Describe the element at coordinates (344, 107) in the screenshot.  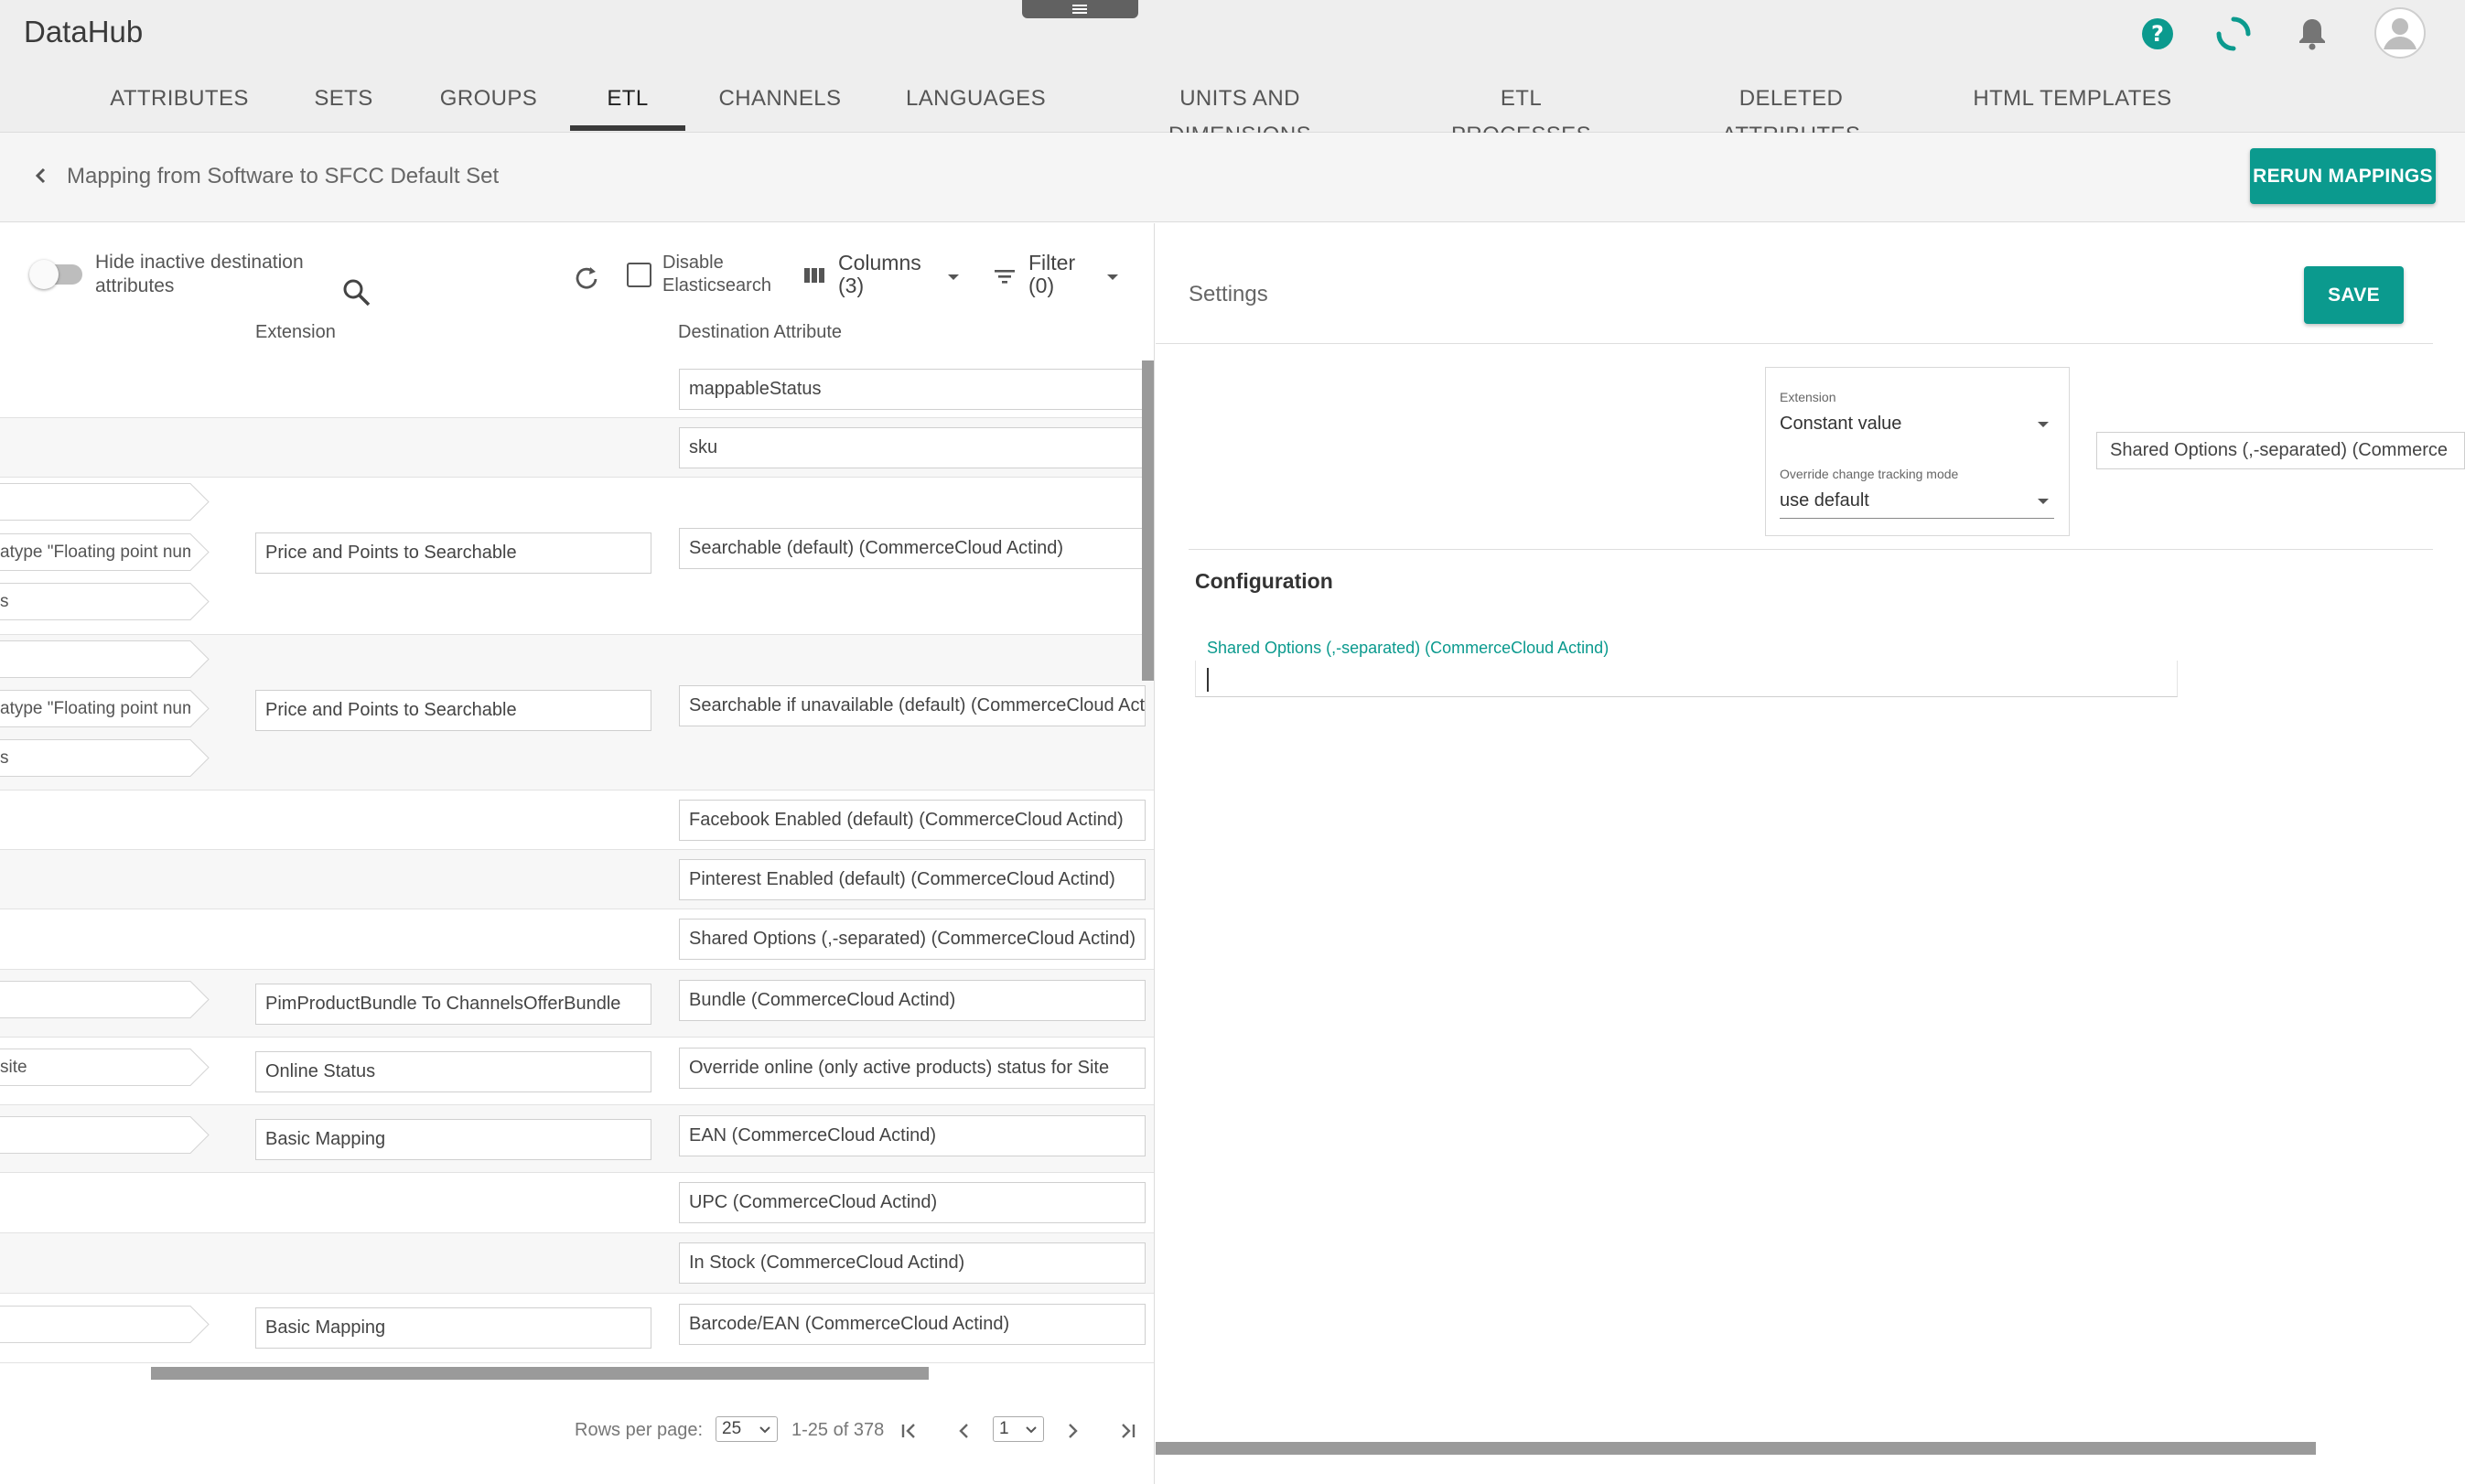
I see `tab-sets: SETS` at that location.